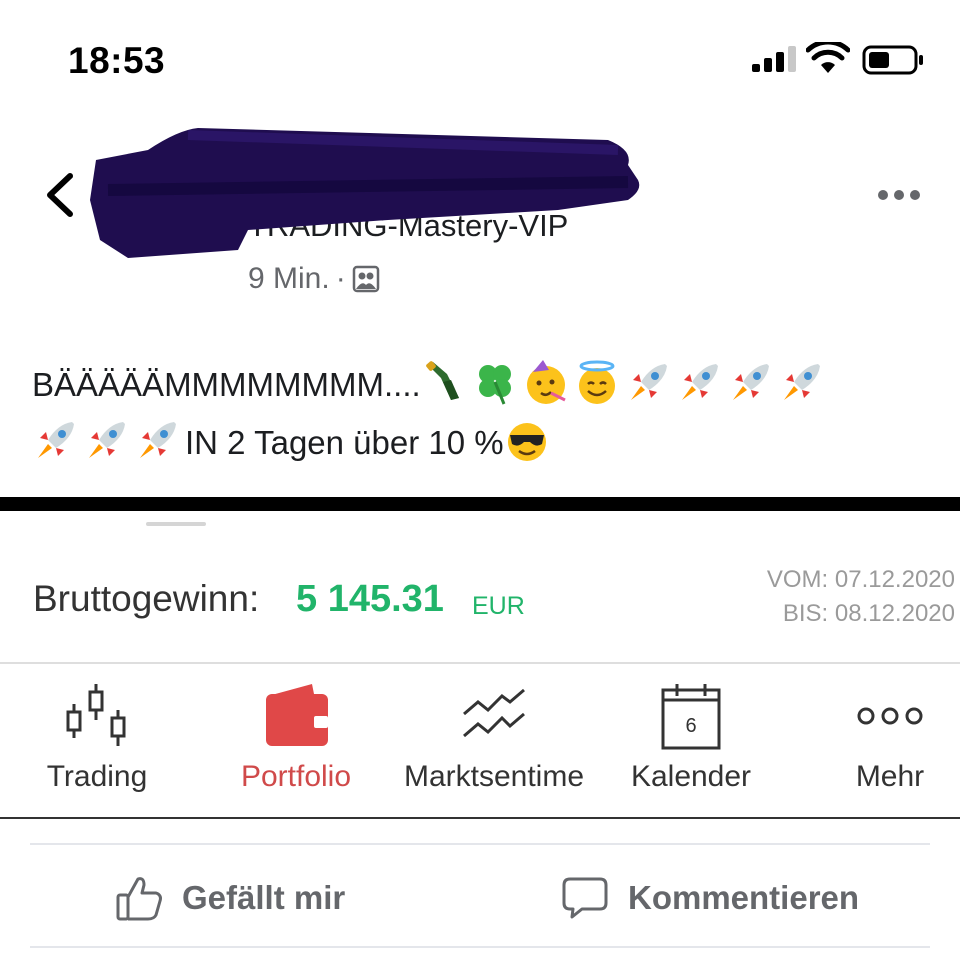 This screenshot has height=960, width=960. I want to click on candlestick-icon, so click(96, 715).